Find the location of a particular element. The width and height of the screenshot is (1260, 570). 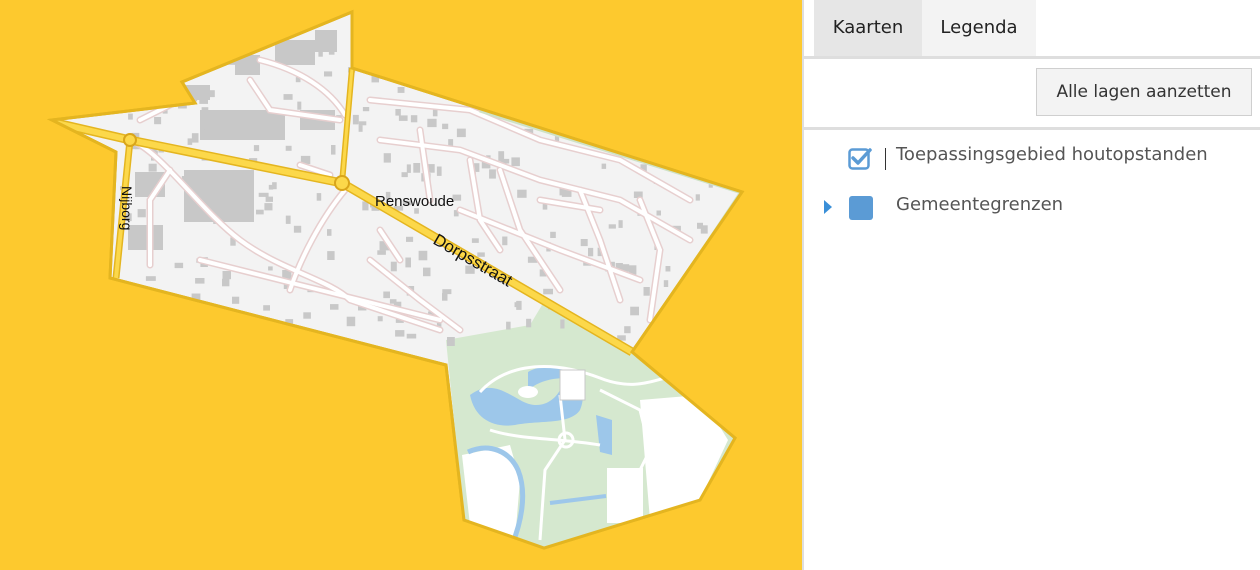

street-label-nijborg: Nijborg is located at coordinates (127, 208).